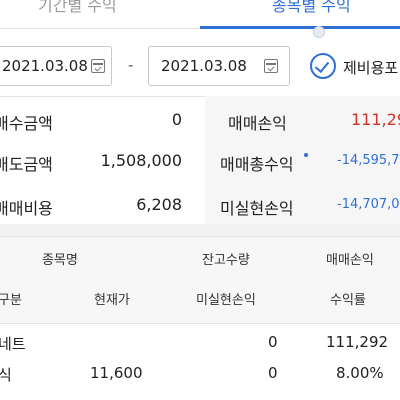 This screenshot has height=400, width=400. I want to click on col-return-rate: 수익률, so click(348, 300).